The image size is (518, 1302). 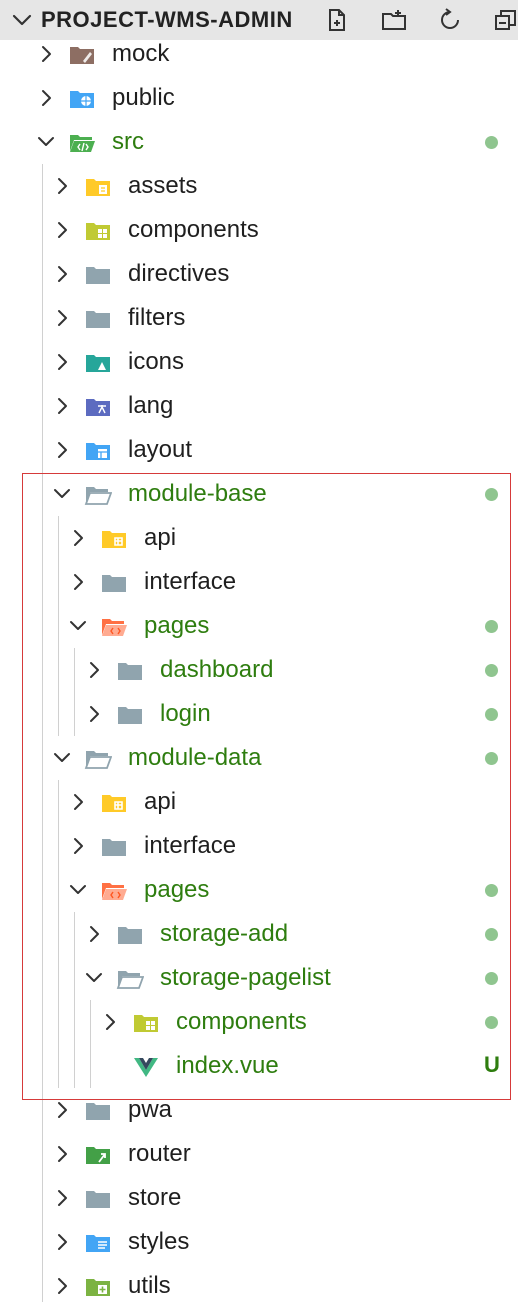 I want to click on tree-folder-row: storage-pagelist, so click(x=259, y=978).